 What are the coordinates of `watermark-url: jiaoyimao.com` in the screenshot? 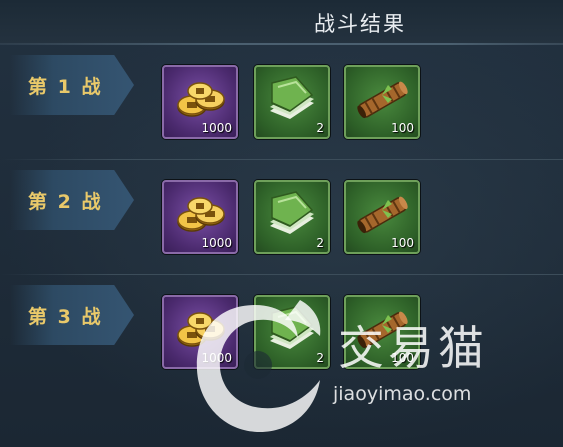 It's located at (402, 394).